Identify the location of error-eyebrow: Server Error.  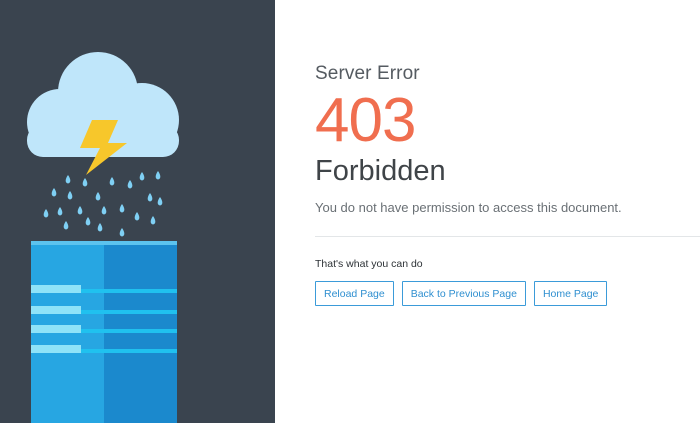
(367, 73).